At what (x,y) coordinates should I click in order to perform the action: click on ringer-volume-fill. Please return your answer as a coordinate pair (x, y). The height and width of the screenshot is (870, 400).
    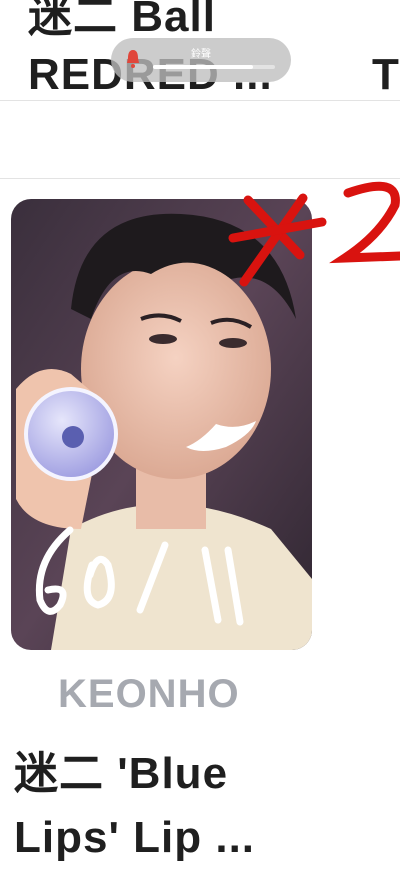
    Looking at the image, I should click on (203, 67).